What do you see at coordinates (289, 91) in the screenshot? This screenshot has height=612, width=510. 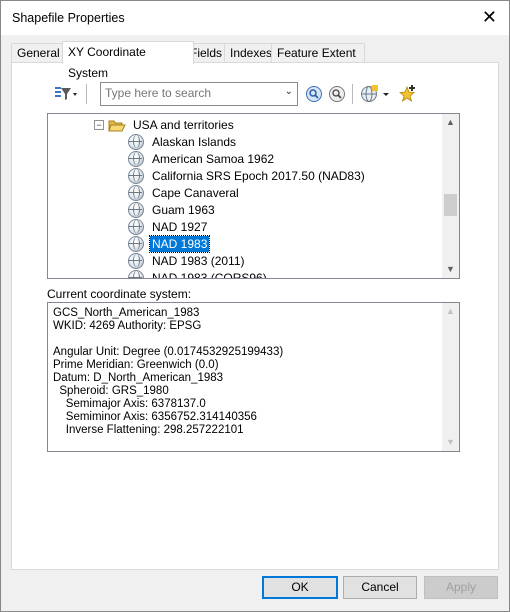 I see `chevron-down-icon: ⌄` at bounding box center [289, 91].